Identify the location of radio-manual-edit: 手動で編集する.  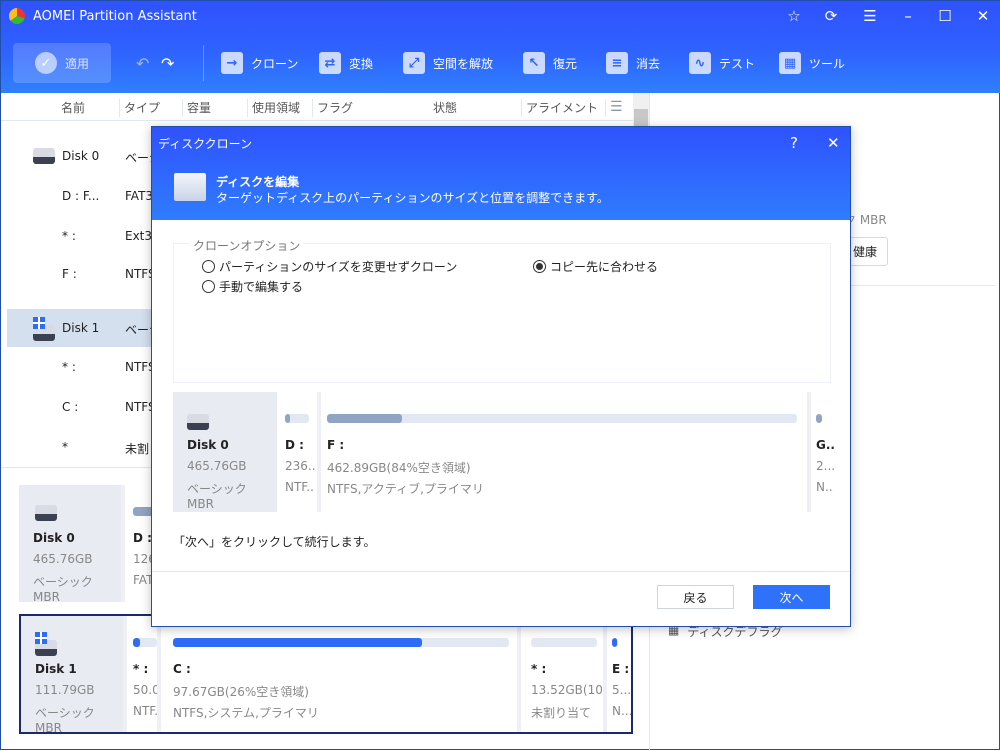
(252, 286).